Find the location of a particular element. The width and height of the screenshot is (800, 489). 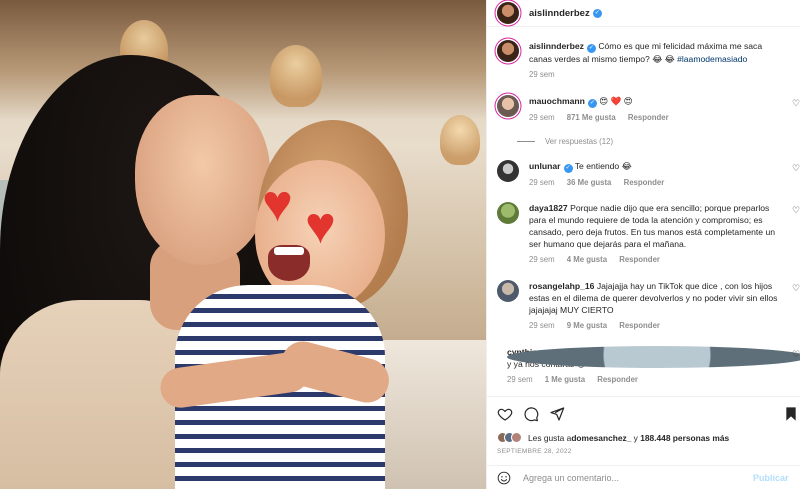

caption-time: 29 sem is located at coordinates (542, 74).